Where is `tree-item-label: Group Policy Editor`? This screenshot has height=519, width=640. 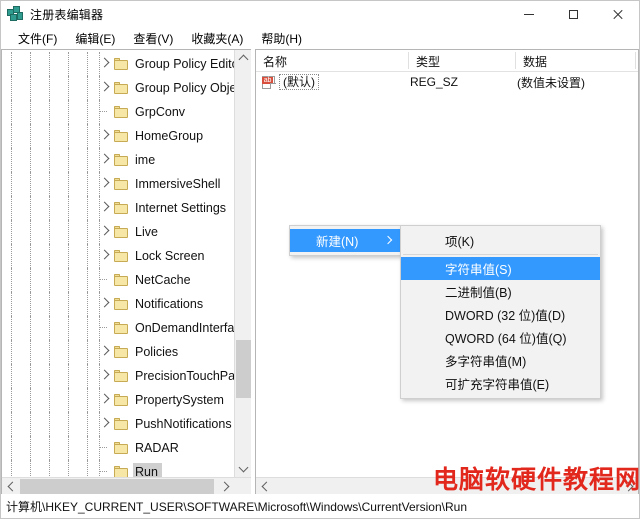 tree-item-label: Group Policy Editor is located at coordinates (184, 63).